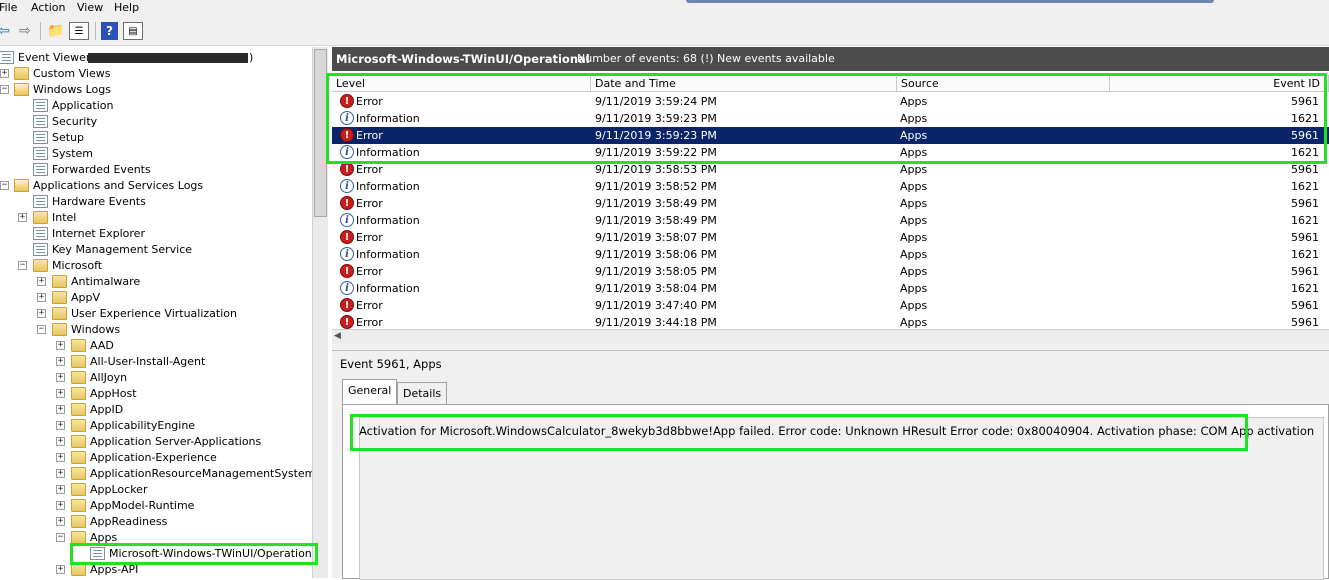  What do you see at coordinates (156, 250) in the screenshot?
I see `tree-item: Key Management Service` at bounding box center [156, 250].